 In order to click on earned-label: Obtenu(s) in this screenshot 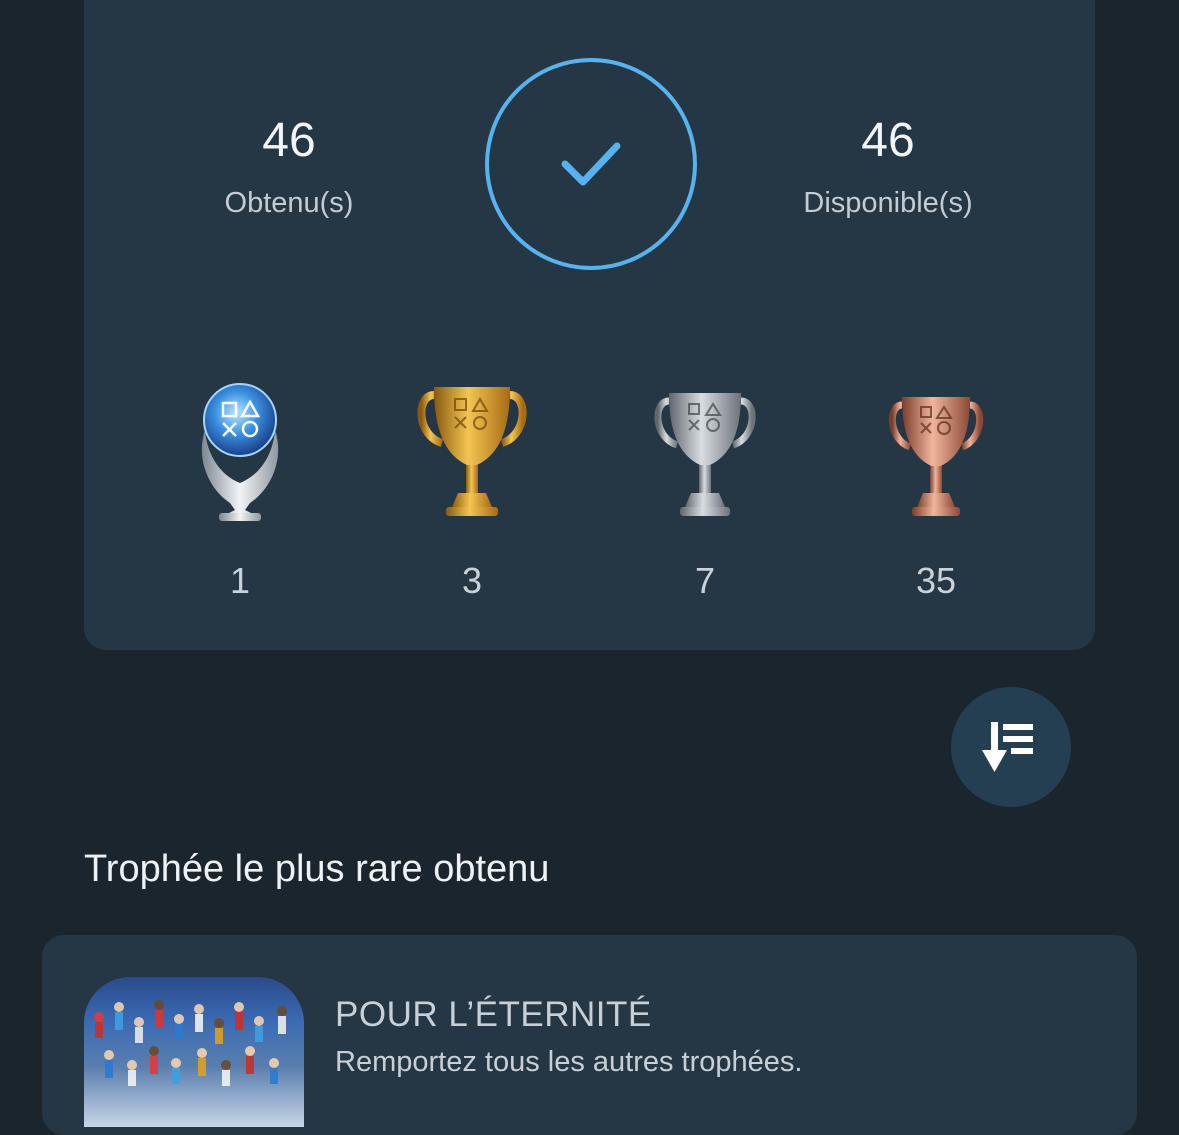, I will do `click(289, 203)`.